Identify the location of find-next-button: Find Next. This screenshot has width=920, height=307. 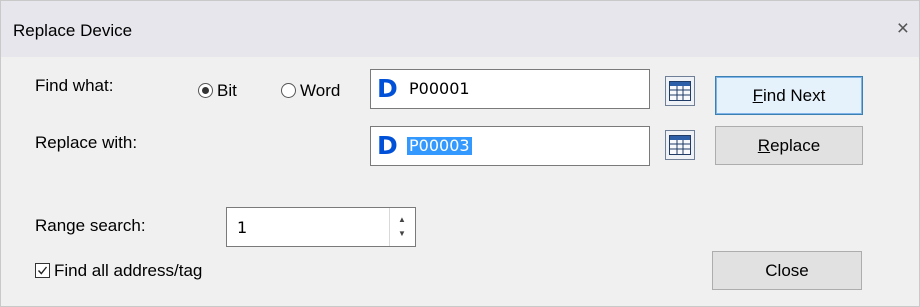
(789, 95).